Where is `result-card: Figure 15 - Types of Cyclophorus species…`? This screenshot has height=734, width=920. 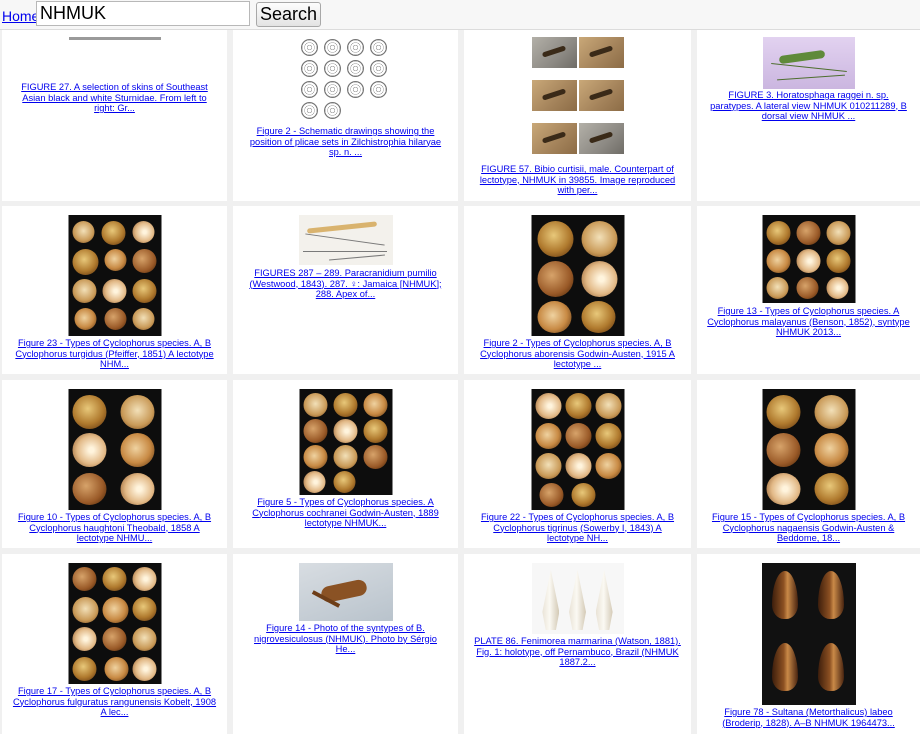 result-card: Figure 15 - Types of Cyclophorus species… is located at coordinates (808, 464).